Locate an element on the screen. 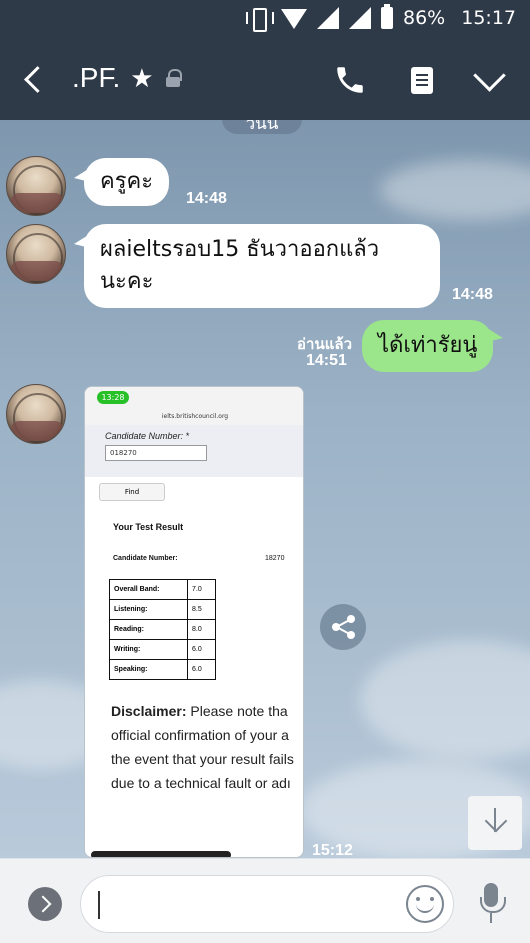  incoming-message-bubble: ผลieltsรอบ15 ธันวาออกแล้ว นะคะ is located at coordinates (257, 266).